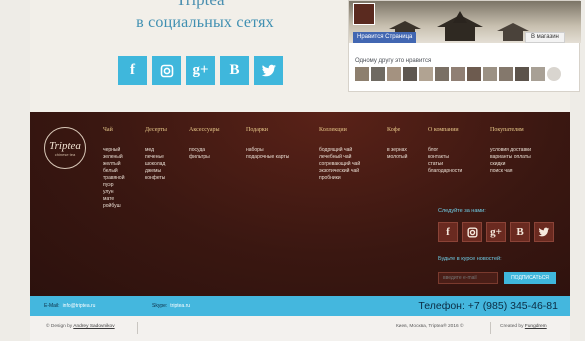 This screenshot has height=341, width=585. What do you see at coordinates (114, 178) in the screenshot?
I see `footer-link: травяной` at bounding box center [114, 178].